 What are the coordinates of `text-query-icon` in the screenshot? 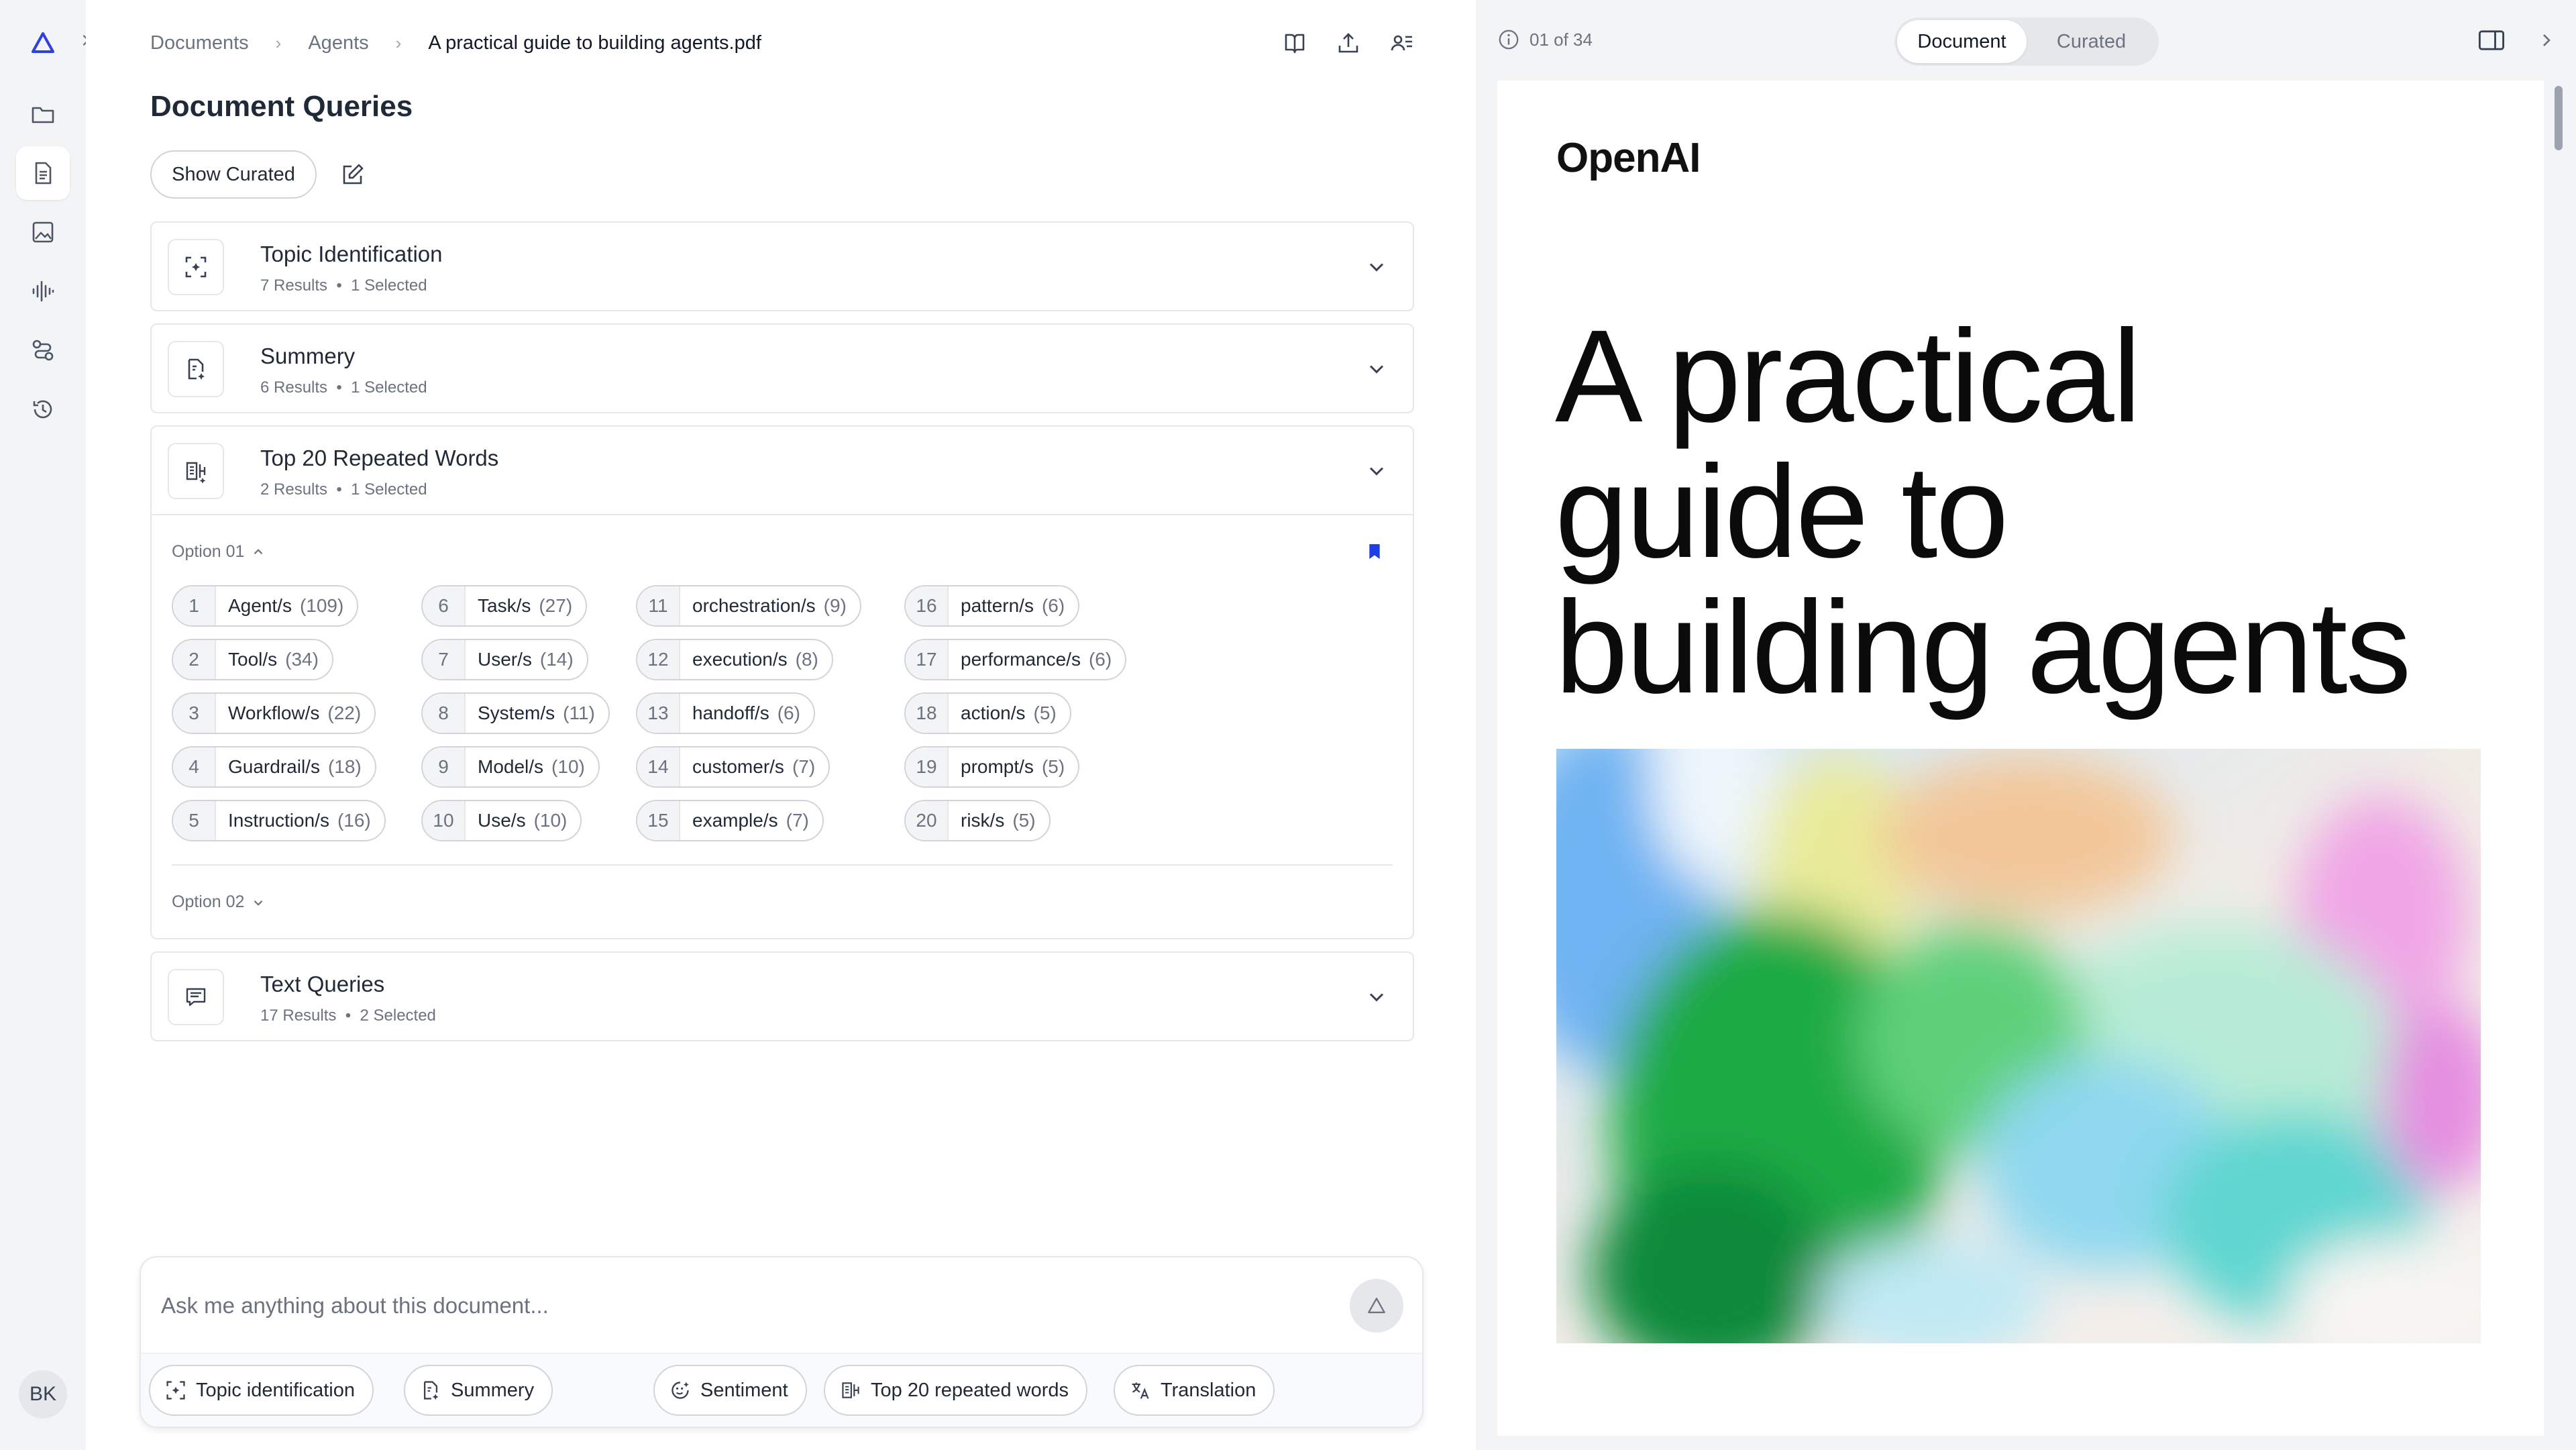 It's located at (196, 997).